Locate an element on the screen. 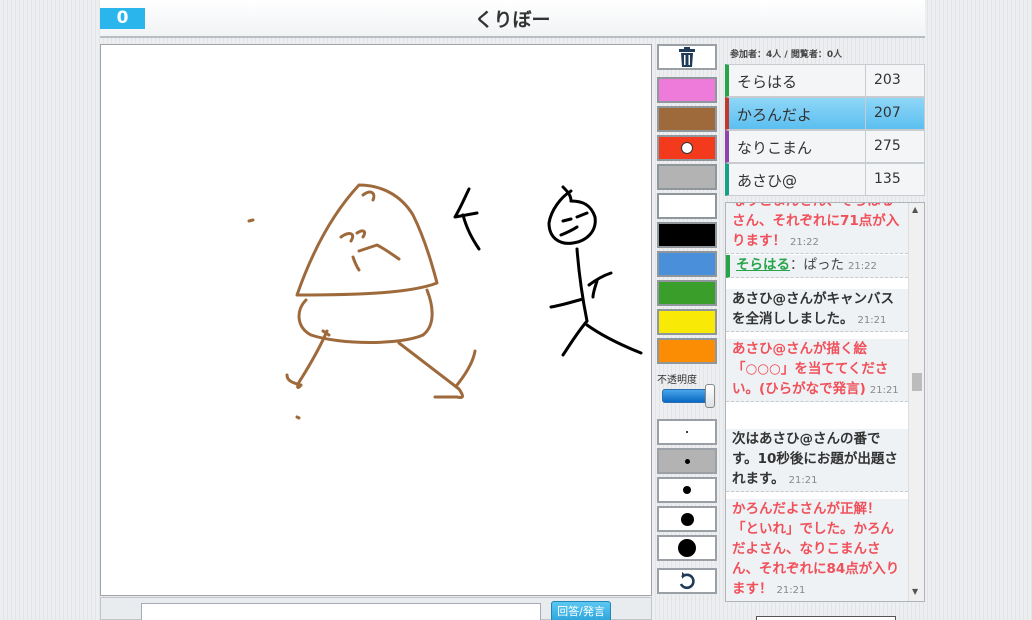 This screenshot has height=620, width=1032. scroll-down-icon: ▼ is located at coordinates (915, 591).